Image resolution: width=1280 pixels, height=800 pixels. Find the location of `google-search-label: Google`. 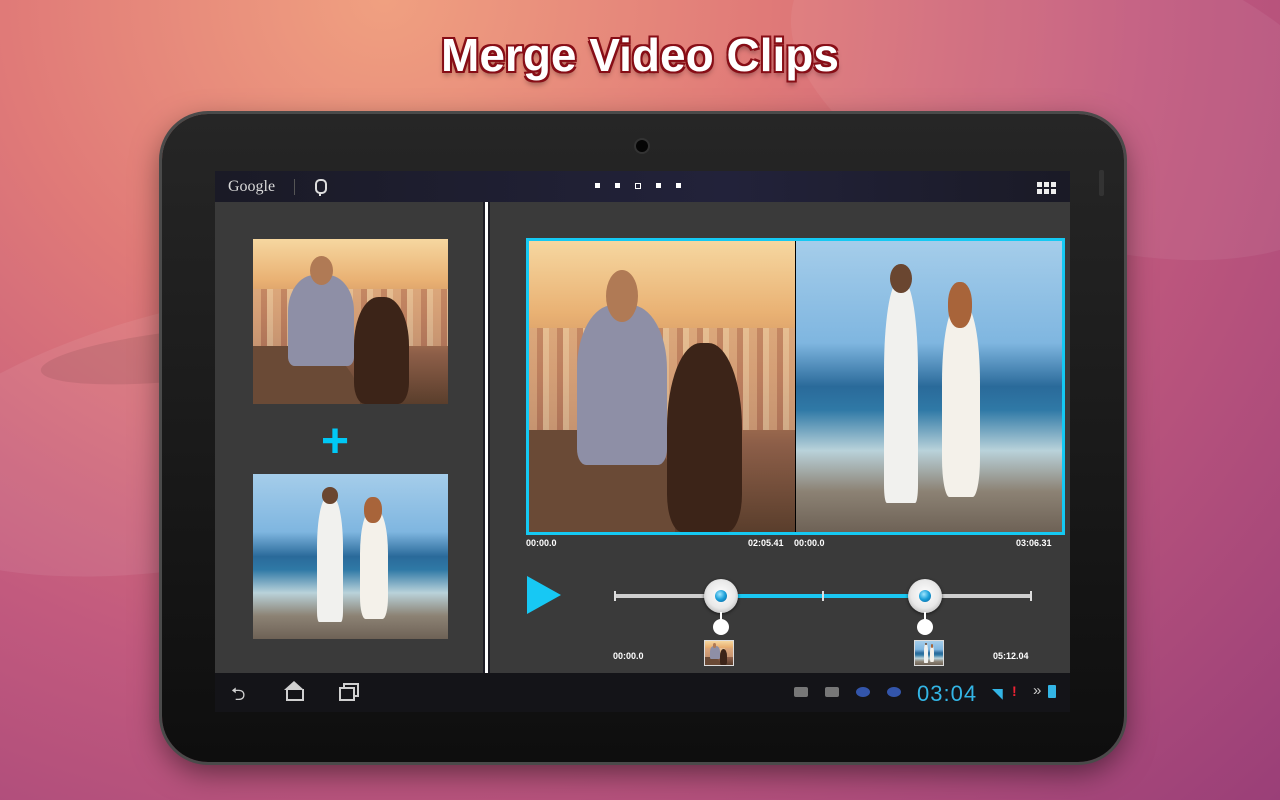

google-search-label: Google is located at coordinates (251, 187).